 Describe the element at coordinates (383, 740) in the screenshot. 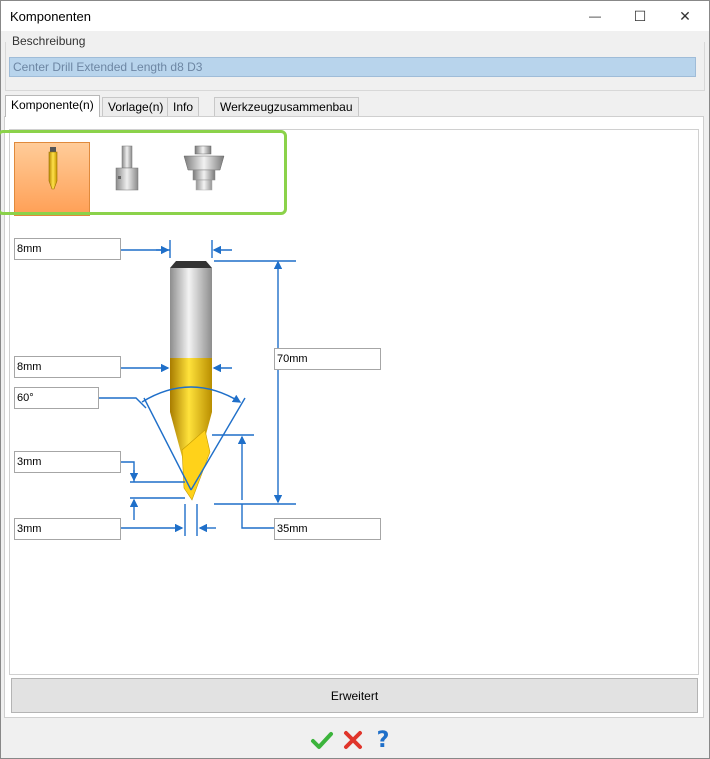

I see `help-button: ?` at that location.